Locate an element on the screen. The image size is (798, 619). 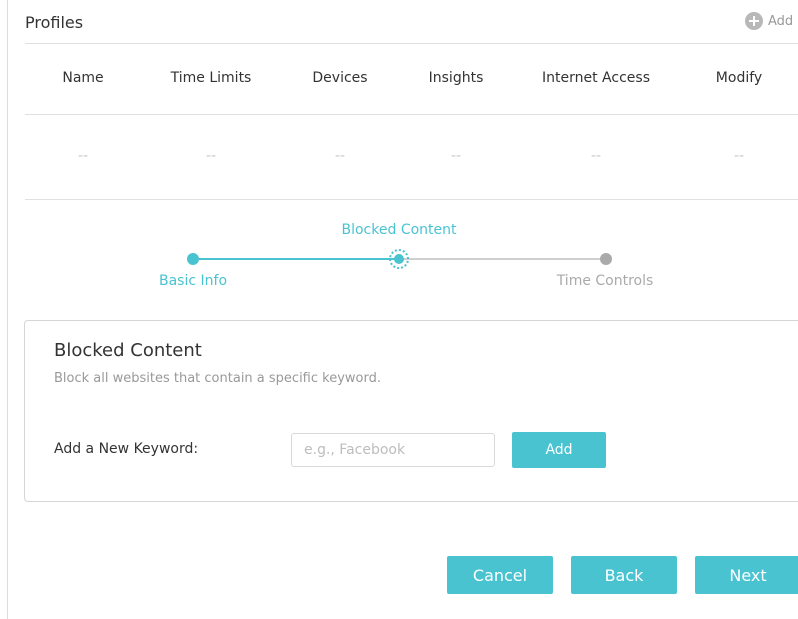
table-cell-time-limits: -- is located at coordinates (211, 156).